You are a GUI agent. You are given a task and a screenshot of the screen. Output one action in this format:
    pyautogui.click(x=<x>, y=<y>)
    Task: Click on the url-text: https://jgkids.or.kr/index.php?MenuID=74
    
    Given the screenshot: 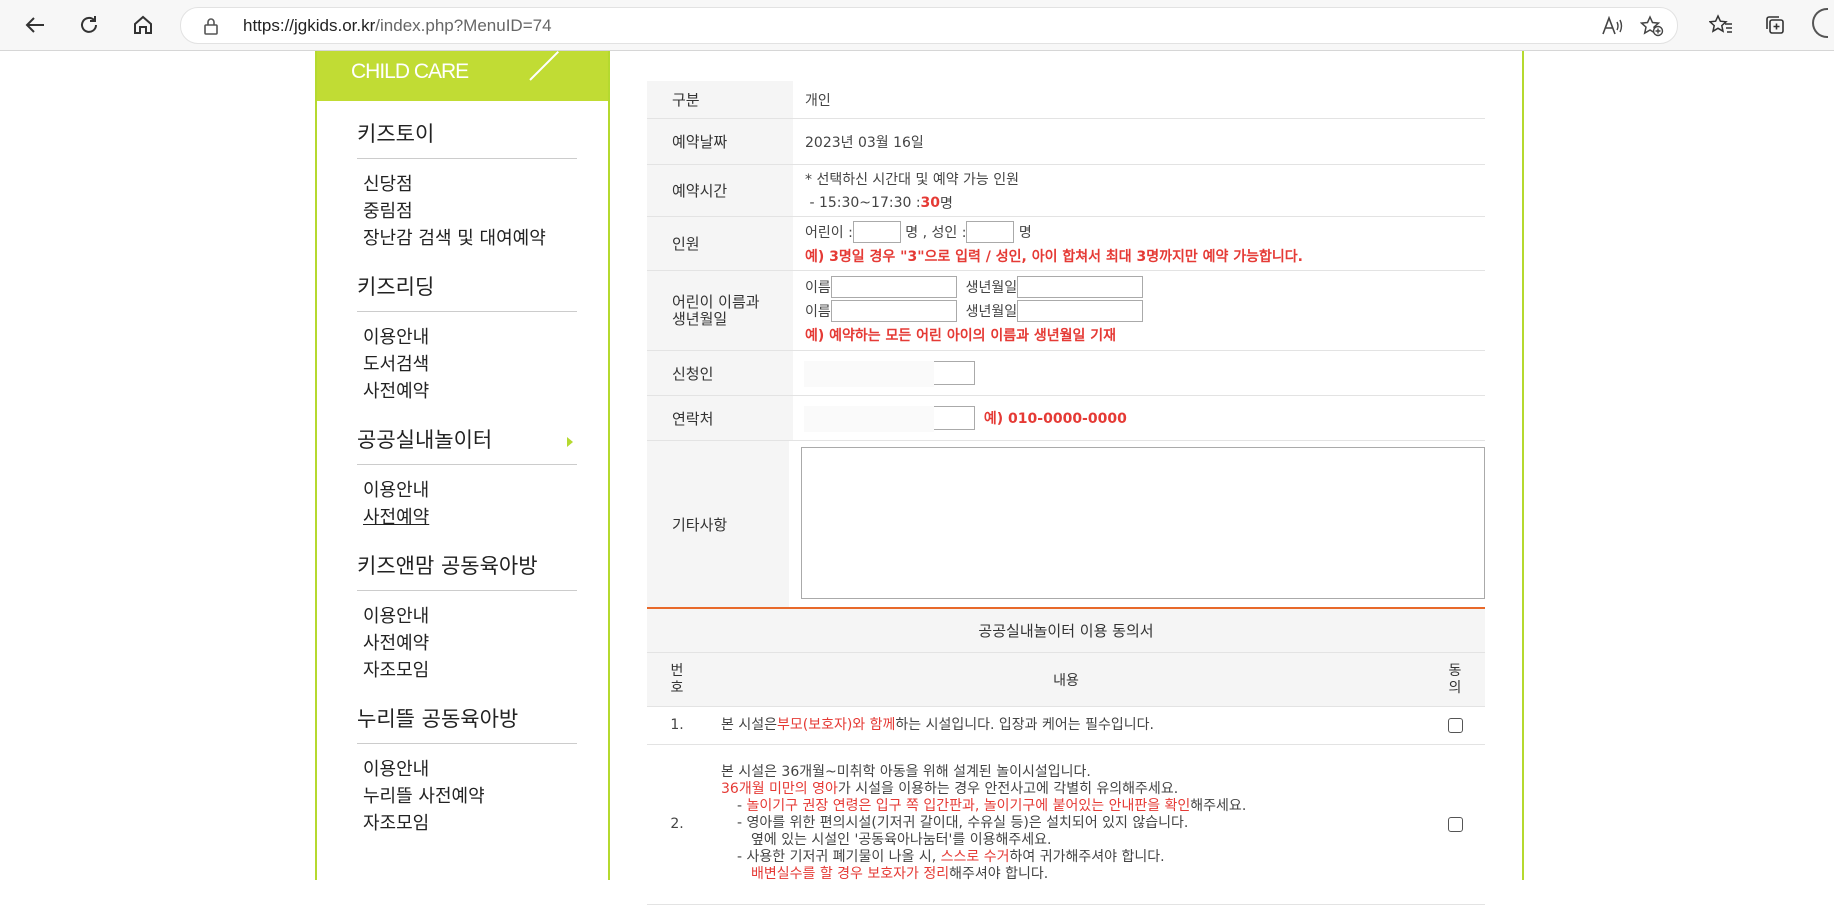 What is the action you would take?
    pyautogui.click(x=397, y=26)
    